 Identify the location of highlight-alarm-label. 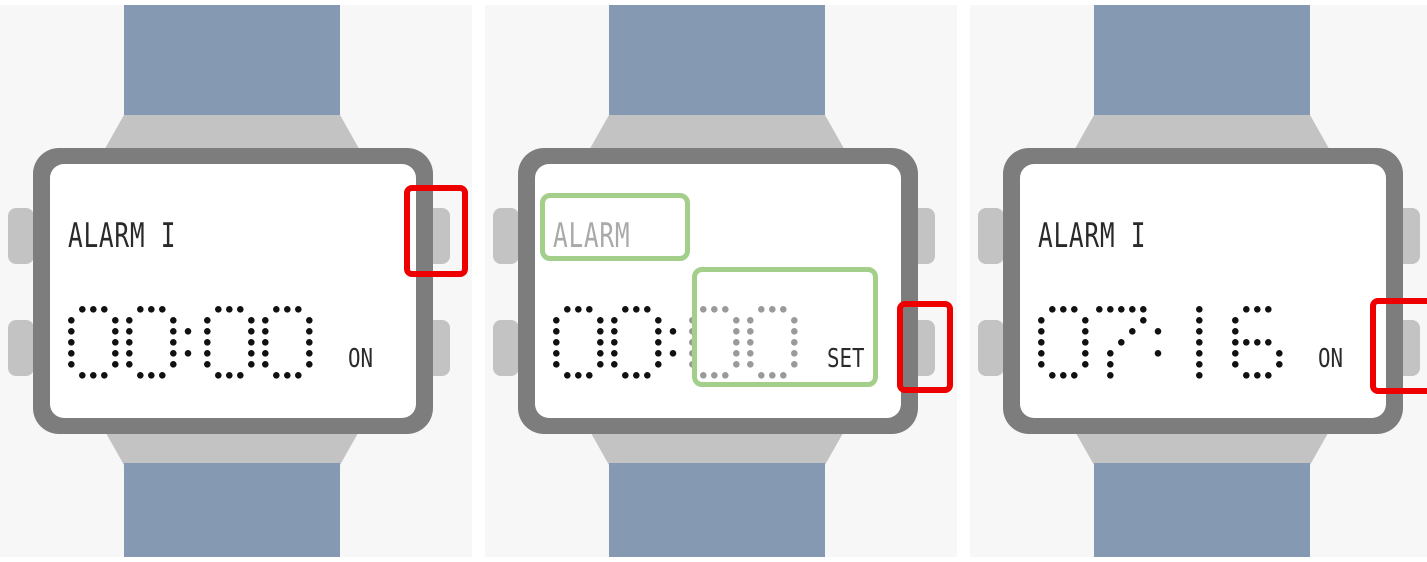
(615, 227).